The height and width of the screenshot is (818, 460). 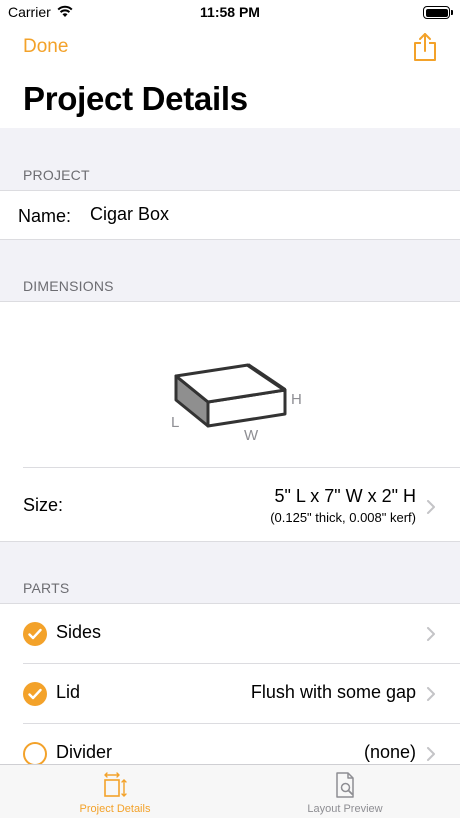 What do you see at coordinates (230, 694) in the screenshot?
I see `part-row-lid: Lid Flush with some gap` at bounding box center [230, 694].